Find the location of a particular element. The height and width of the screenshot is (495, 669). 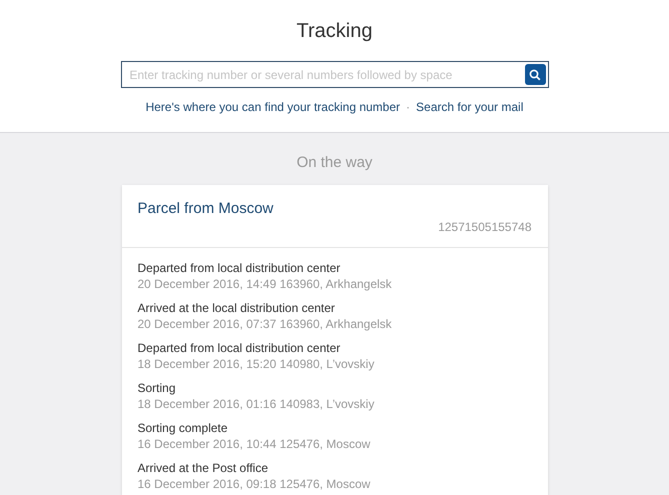

event-details: 20 December 2016, 14:49 163960, Arkhangelsk is located at coordinates (265, 284).